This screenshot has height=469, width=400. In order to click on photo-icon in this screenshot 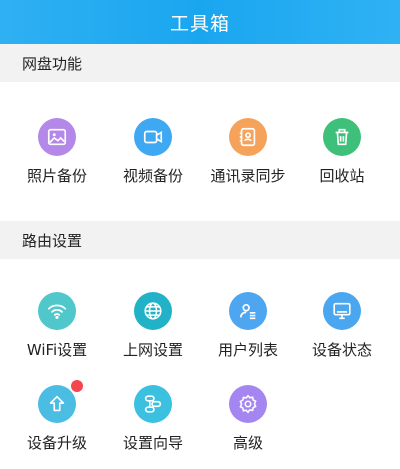, I will do `click(57, 137)`.